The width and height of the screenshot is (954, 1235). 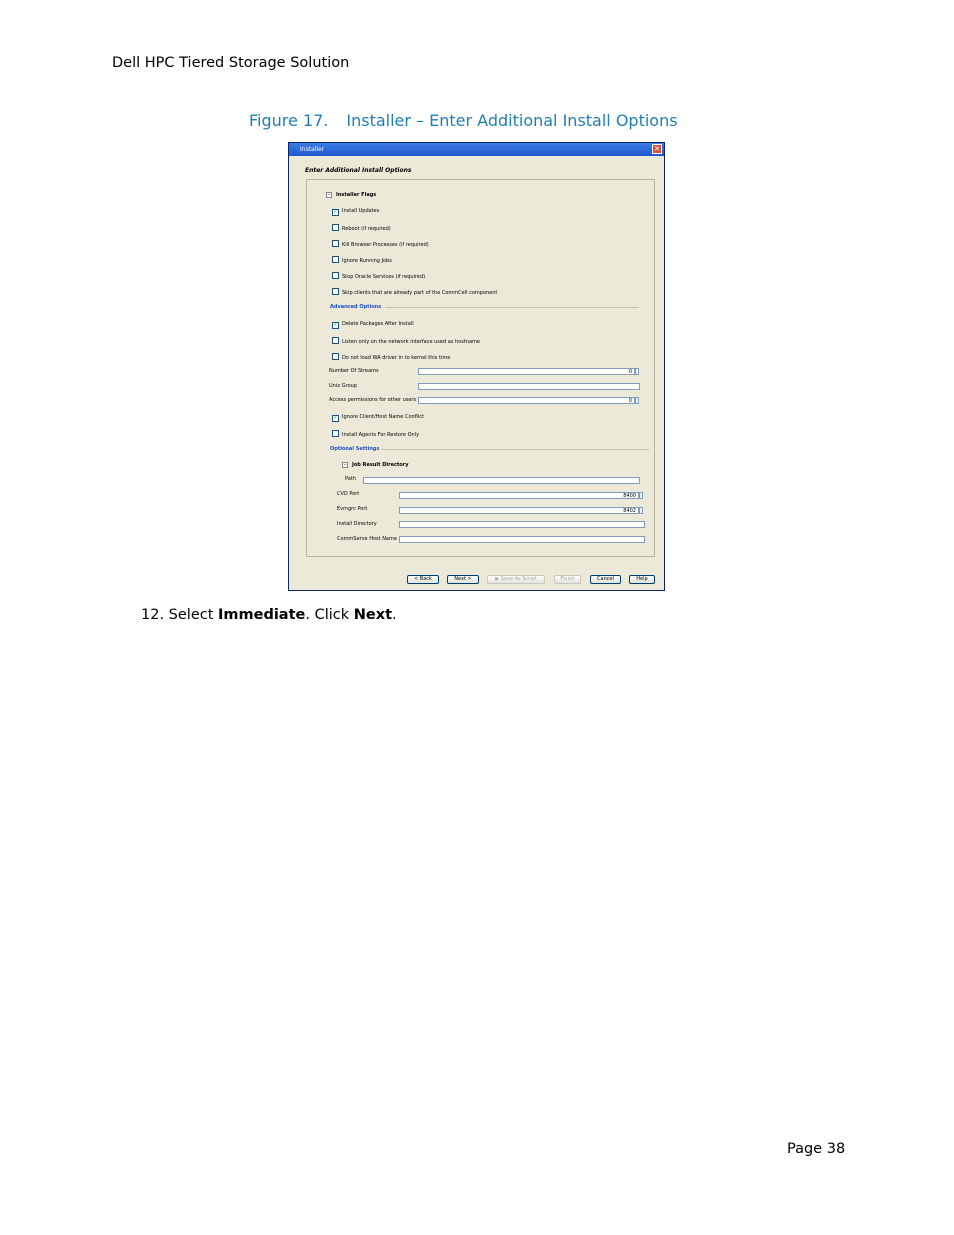 What do you see at coordinates (355, 449) in the screenshot?
I see `optional-settings-label: Optional Settings` at bounding box center [355, 449].